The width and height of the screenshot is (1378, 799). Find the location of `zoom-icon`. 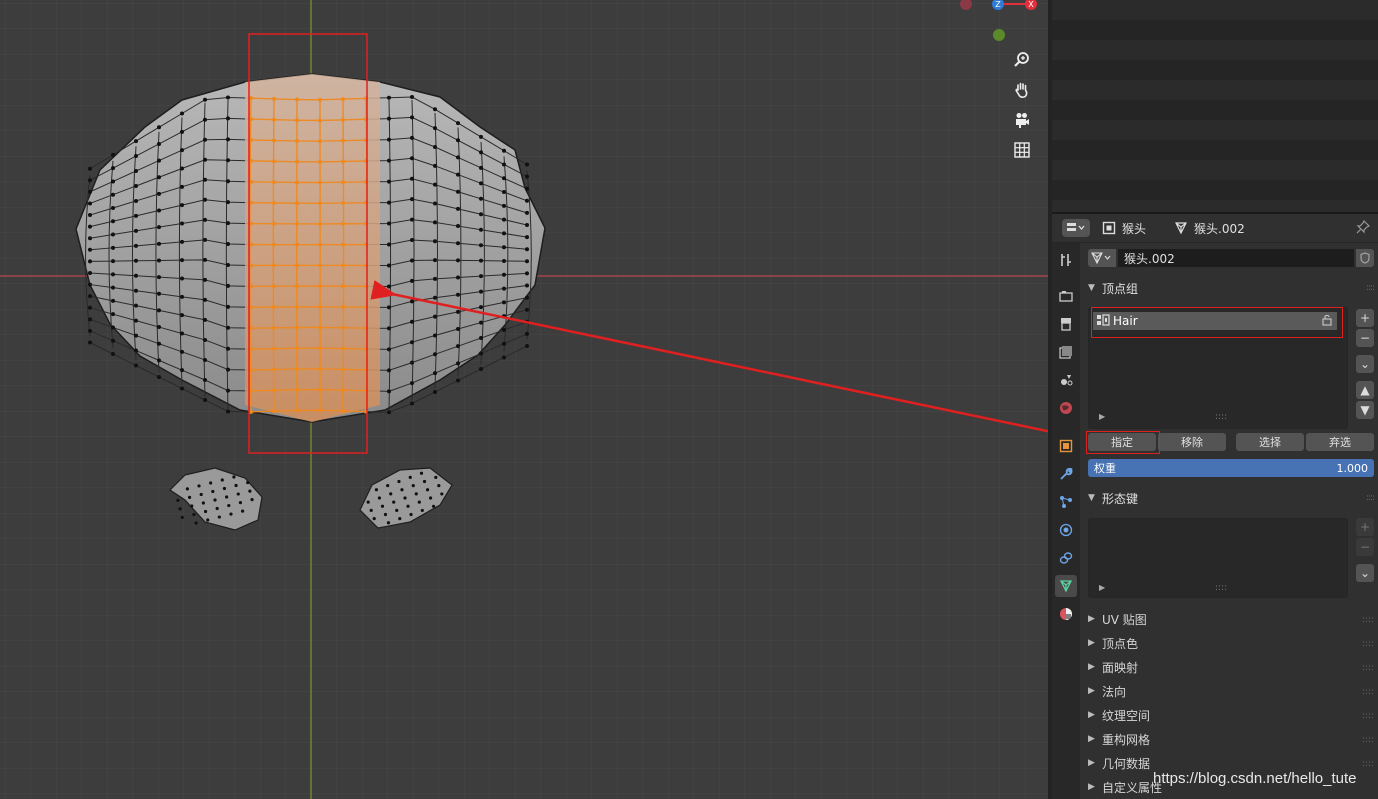

zoom-icon is located at coordinates (1022, 60).